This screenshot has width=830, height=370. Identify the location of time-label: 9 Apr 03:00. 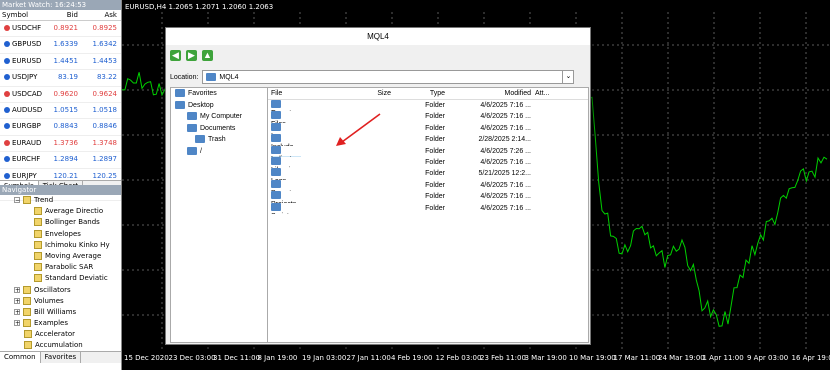
(768, 358).